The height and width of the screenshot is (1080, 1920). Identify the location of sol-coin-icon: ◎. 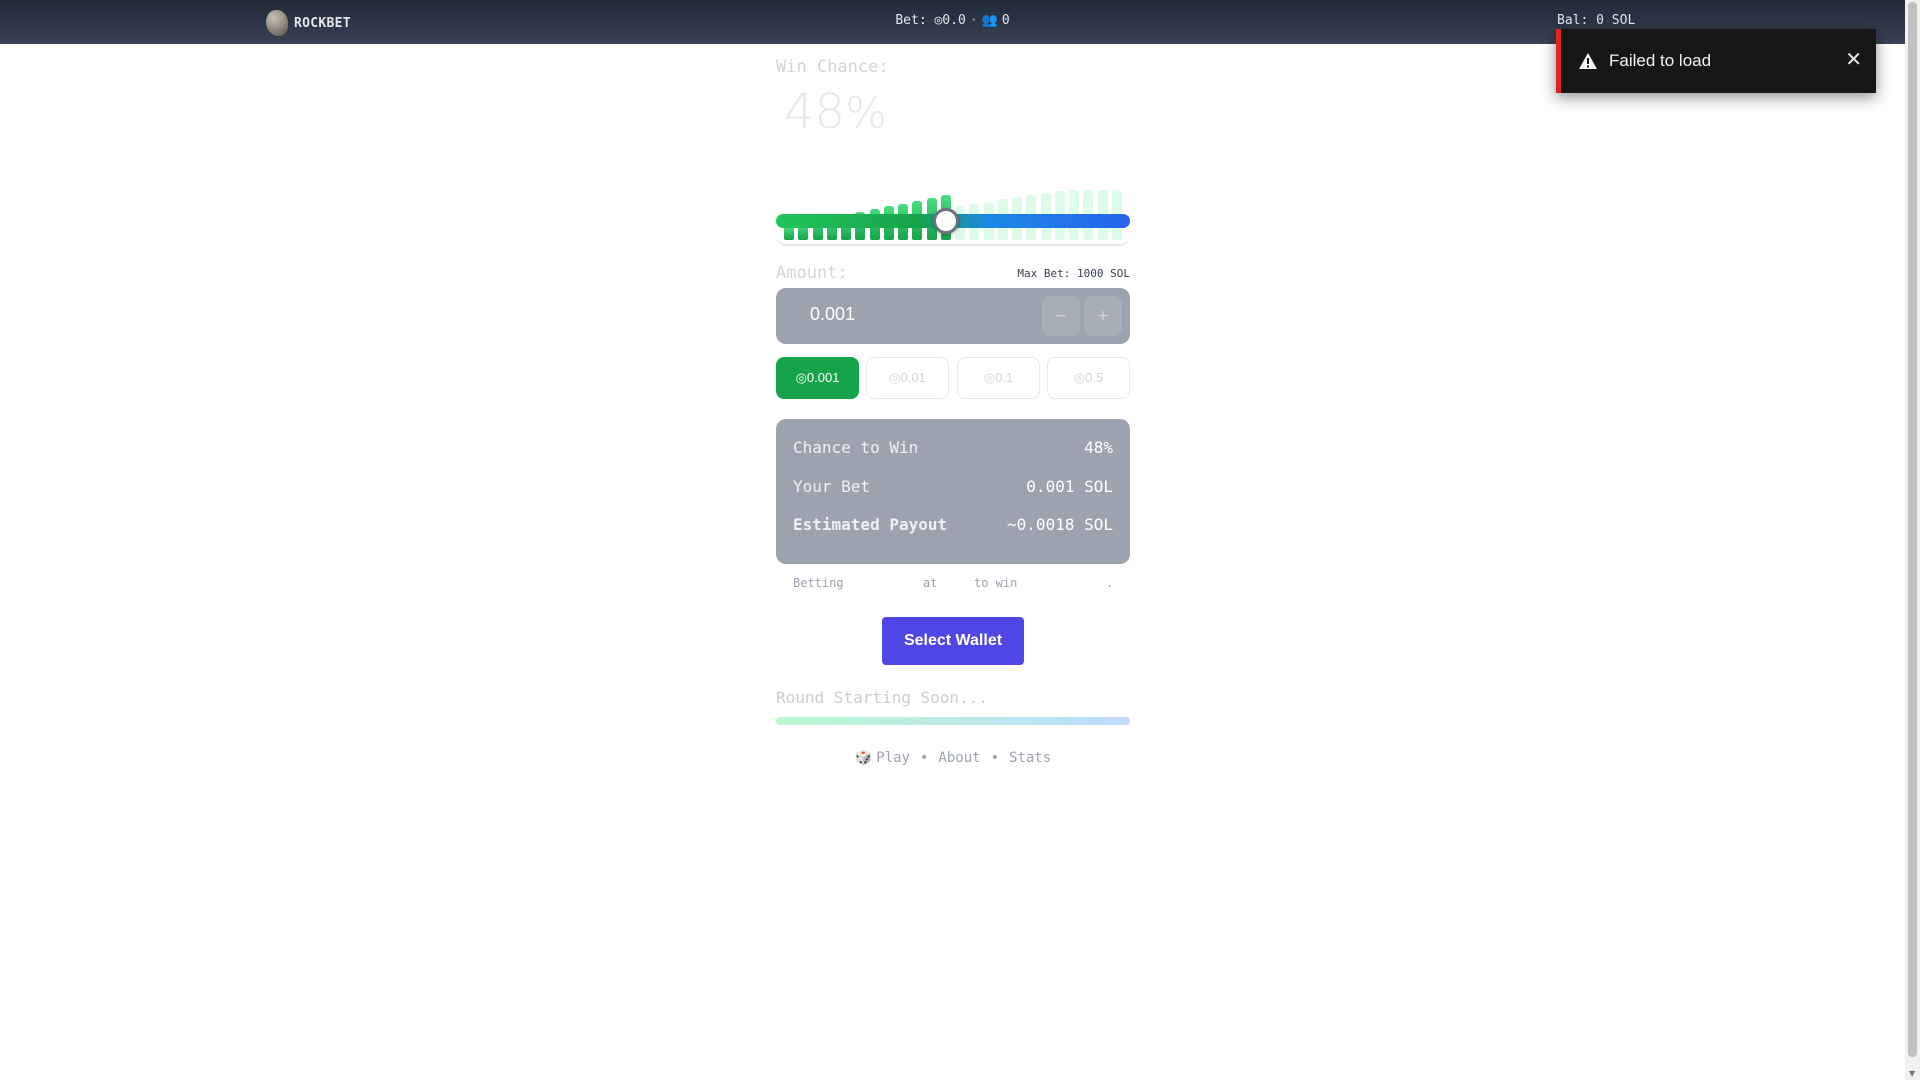
(796, 316).